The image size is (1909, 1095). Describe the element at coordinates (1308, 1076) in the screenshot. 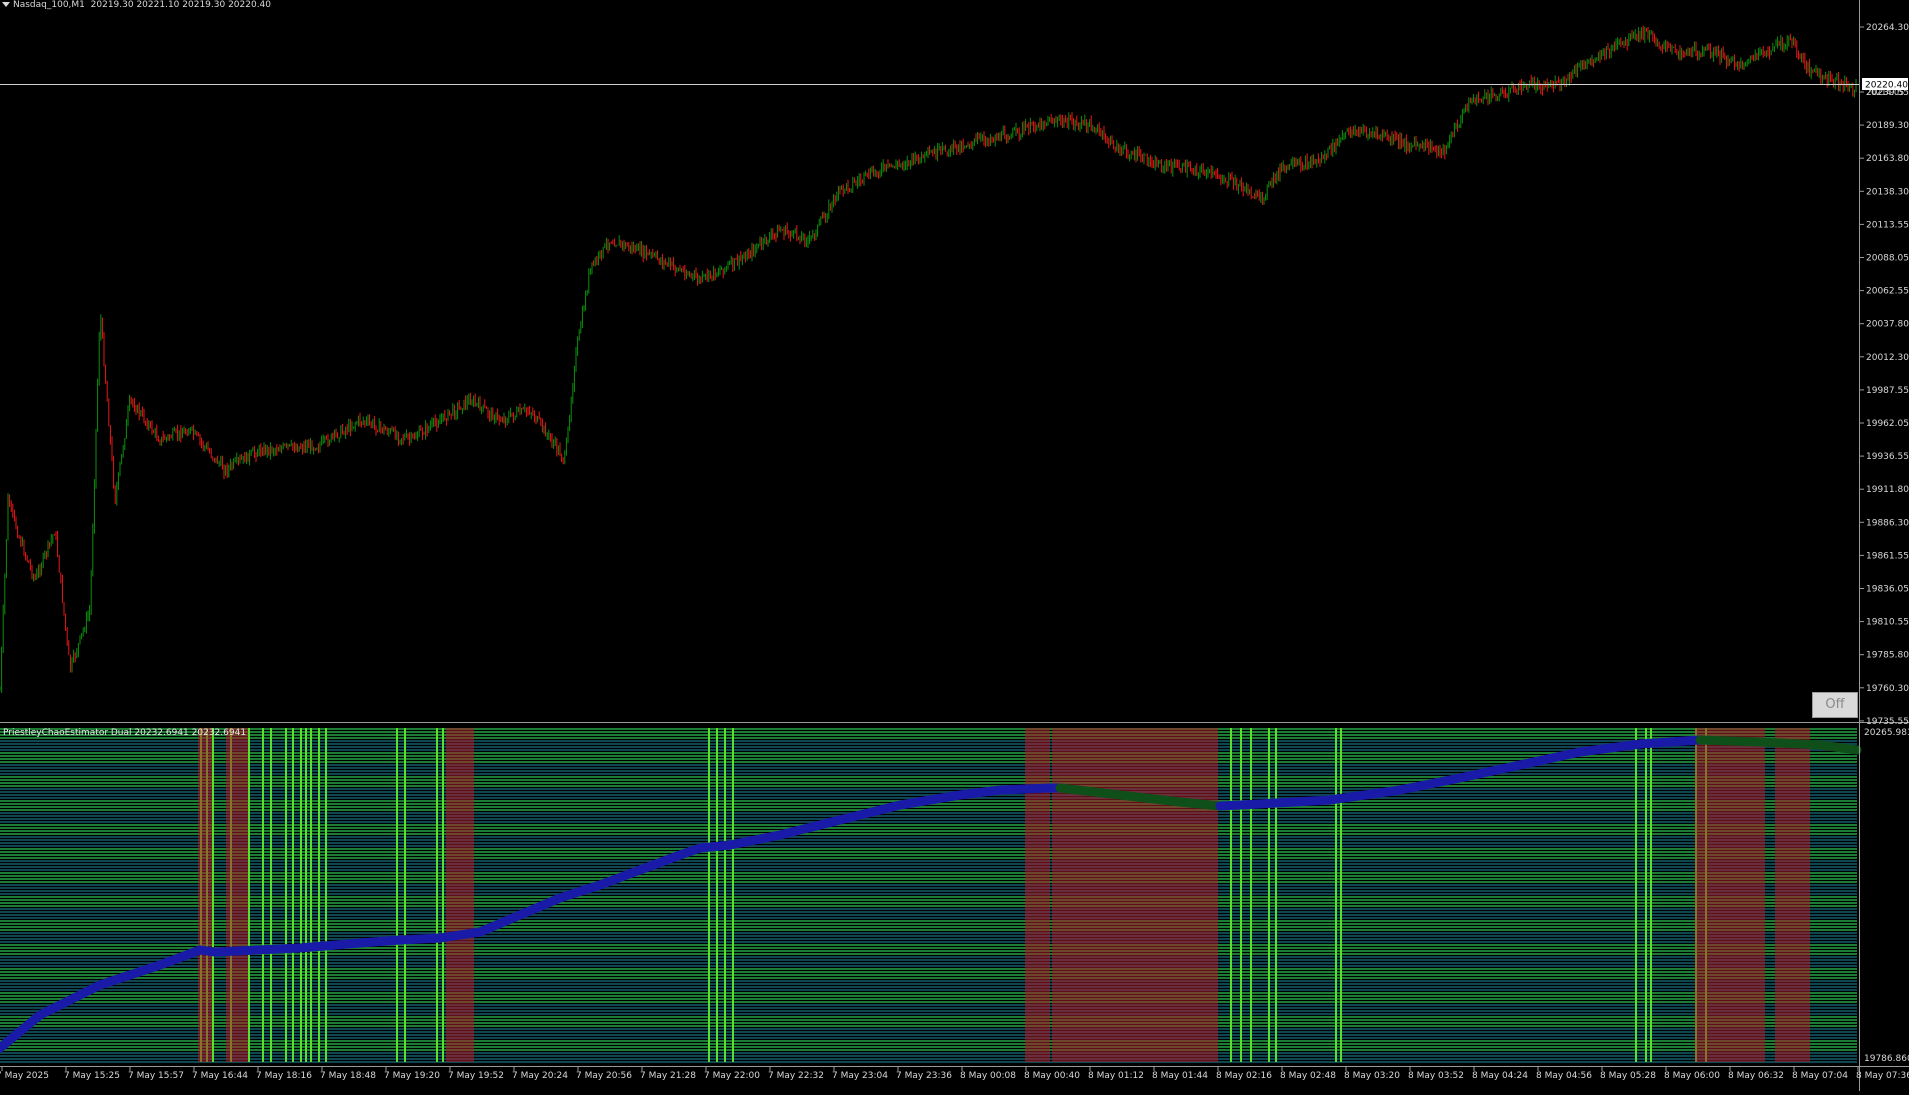

I see `time-tick-label: 8 May 02:48` at that location.